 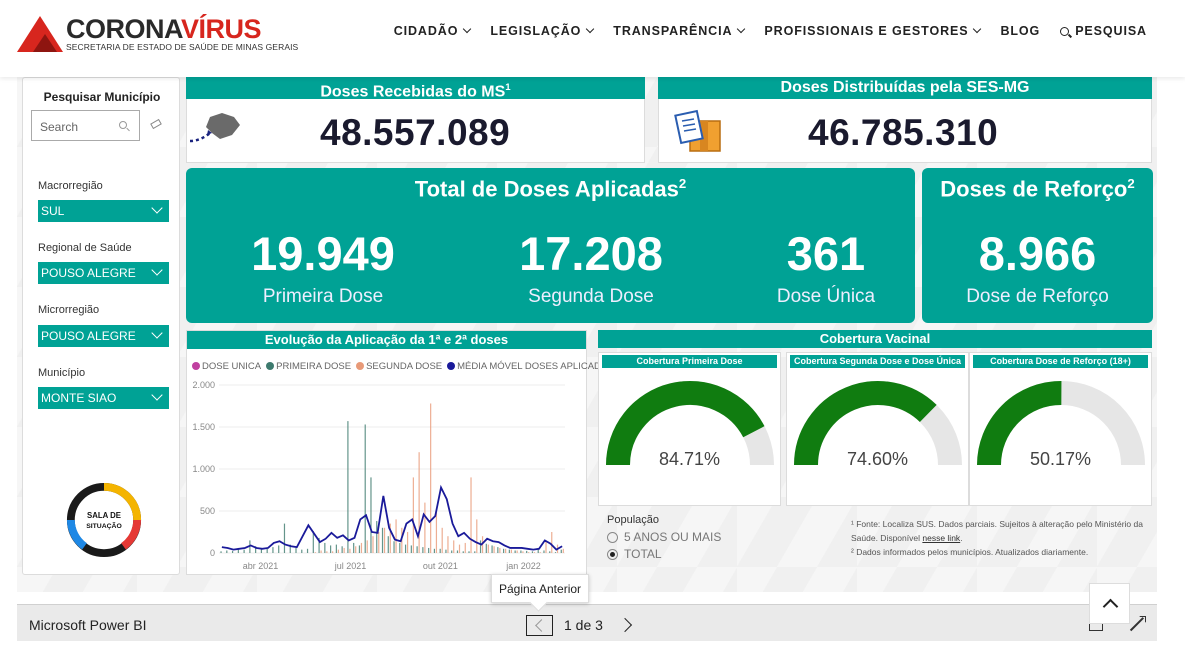 What do you see at coordinates (85, 125) in the screenshot?
I see `municipio-search-input: Search` at bounding box center [85, 125].